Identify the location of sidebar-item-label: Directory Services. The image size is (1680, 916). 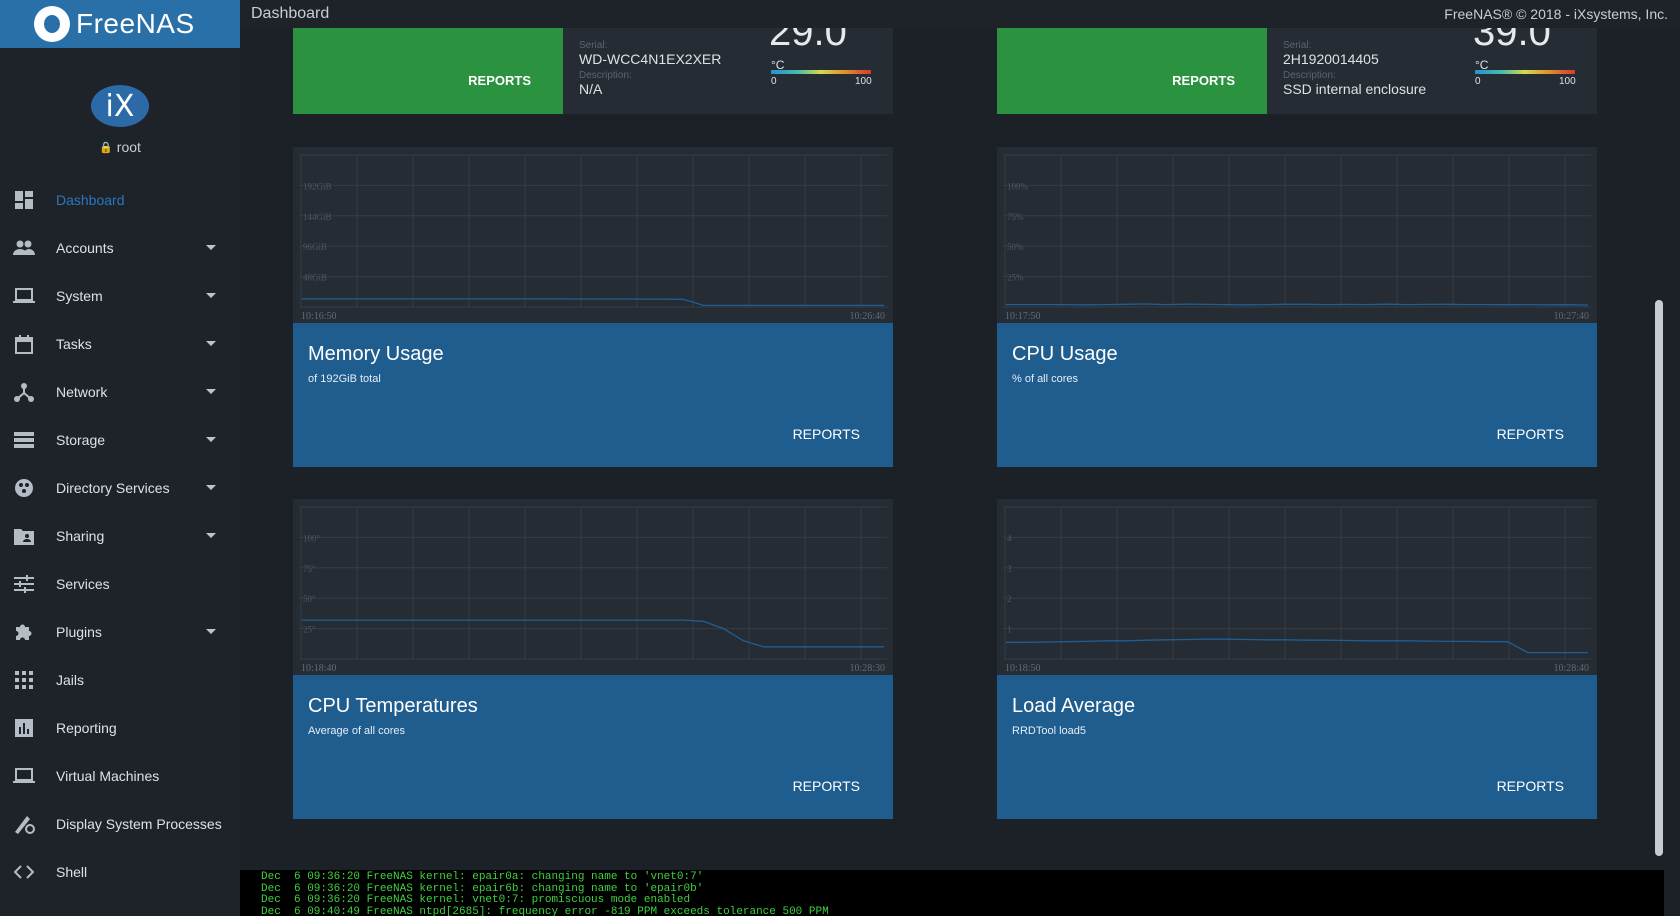
(113, 488).